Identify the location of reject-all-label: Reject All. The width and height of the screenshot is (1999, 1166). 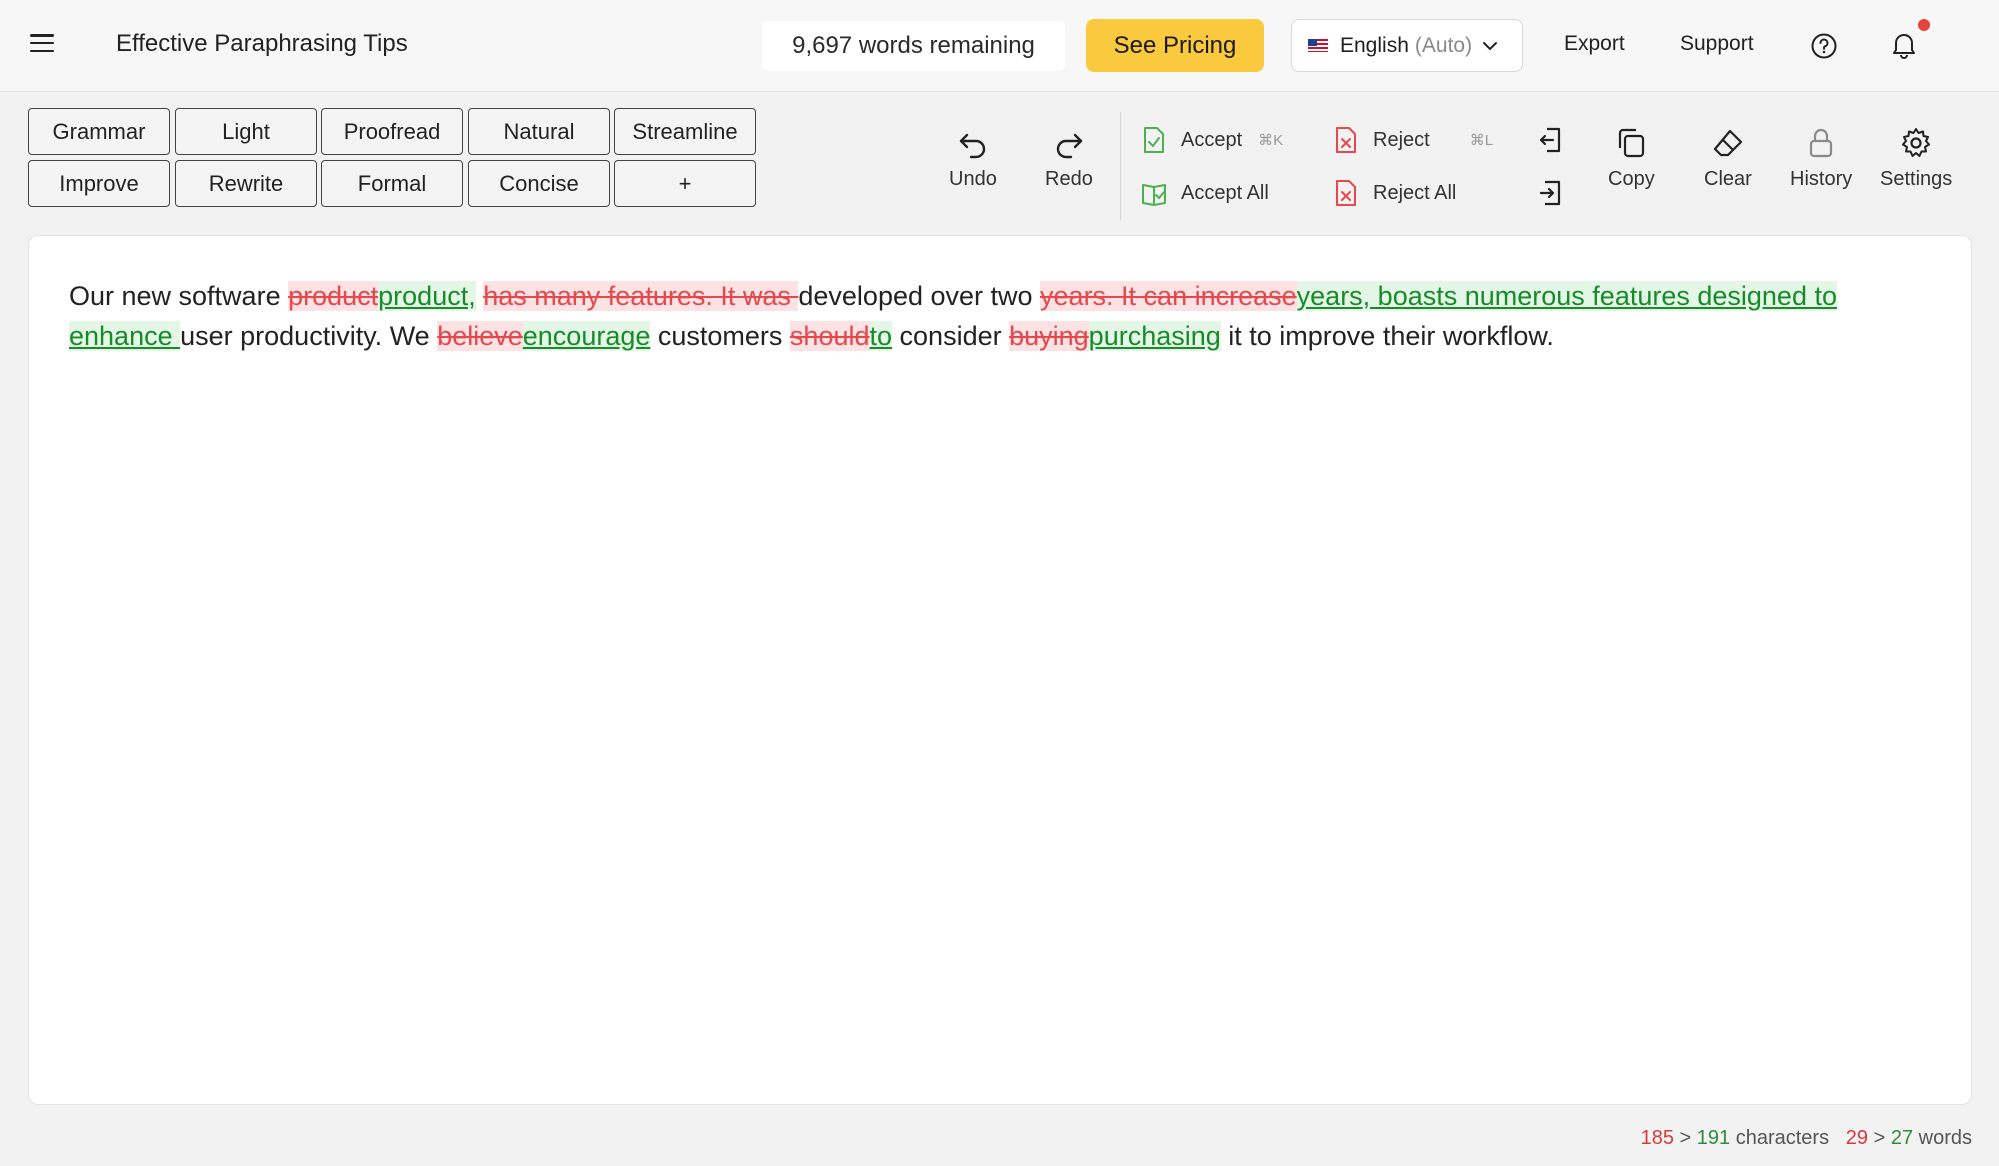
(1415, 192).